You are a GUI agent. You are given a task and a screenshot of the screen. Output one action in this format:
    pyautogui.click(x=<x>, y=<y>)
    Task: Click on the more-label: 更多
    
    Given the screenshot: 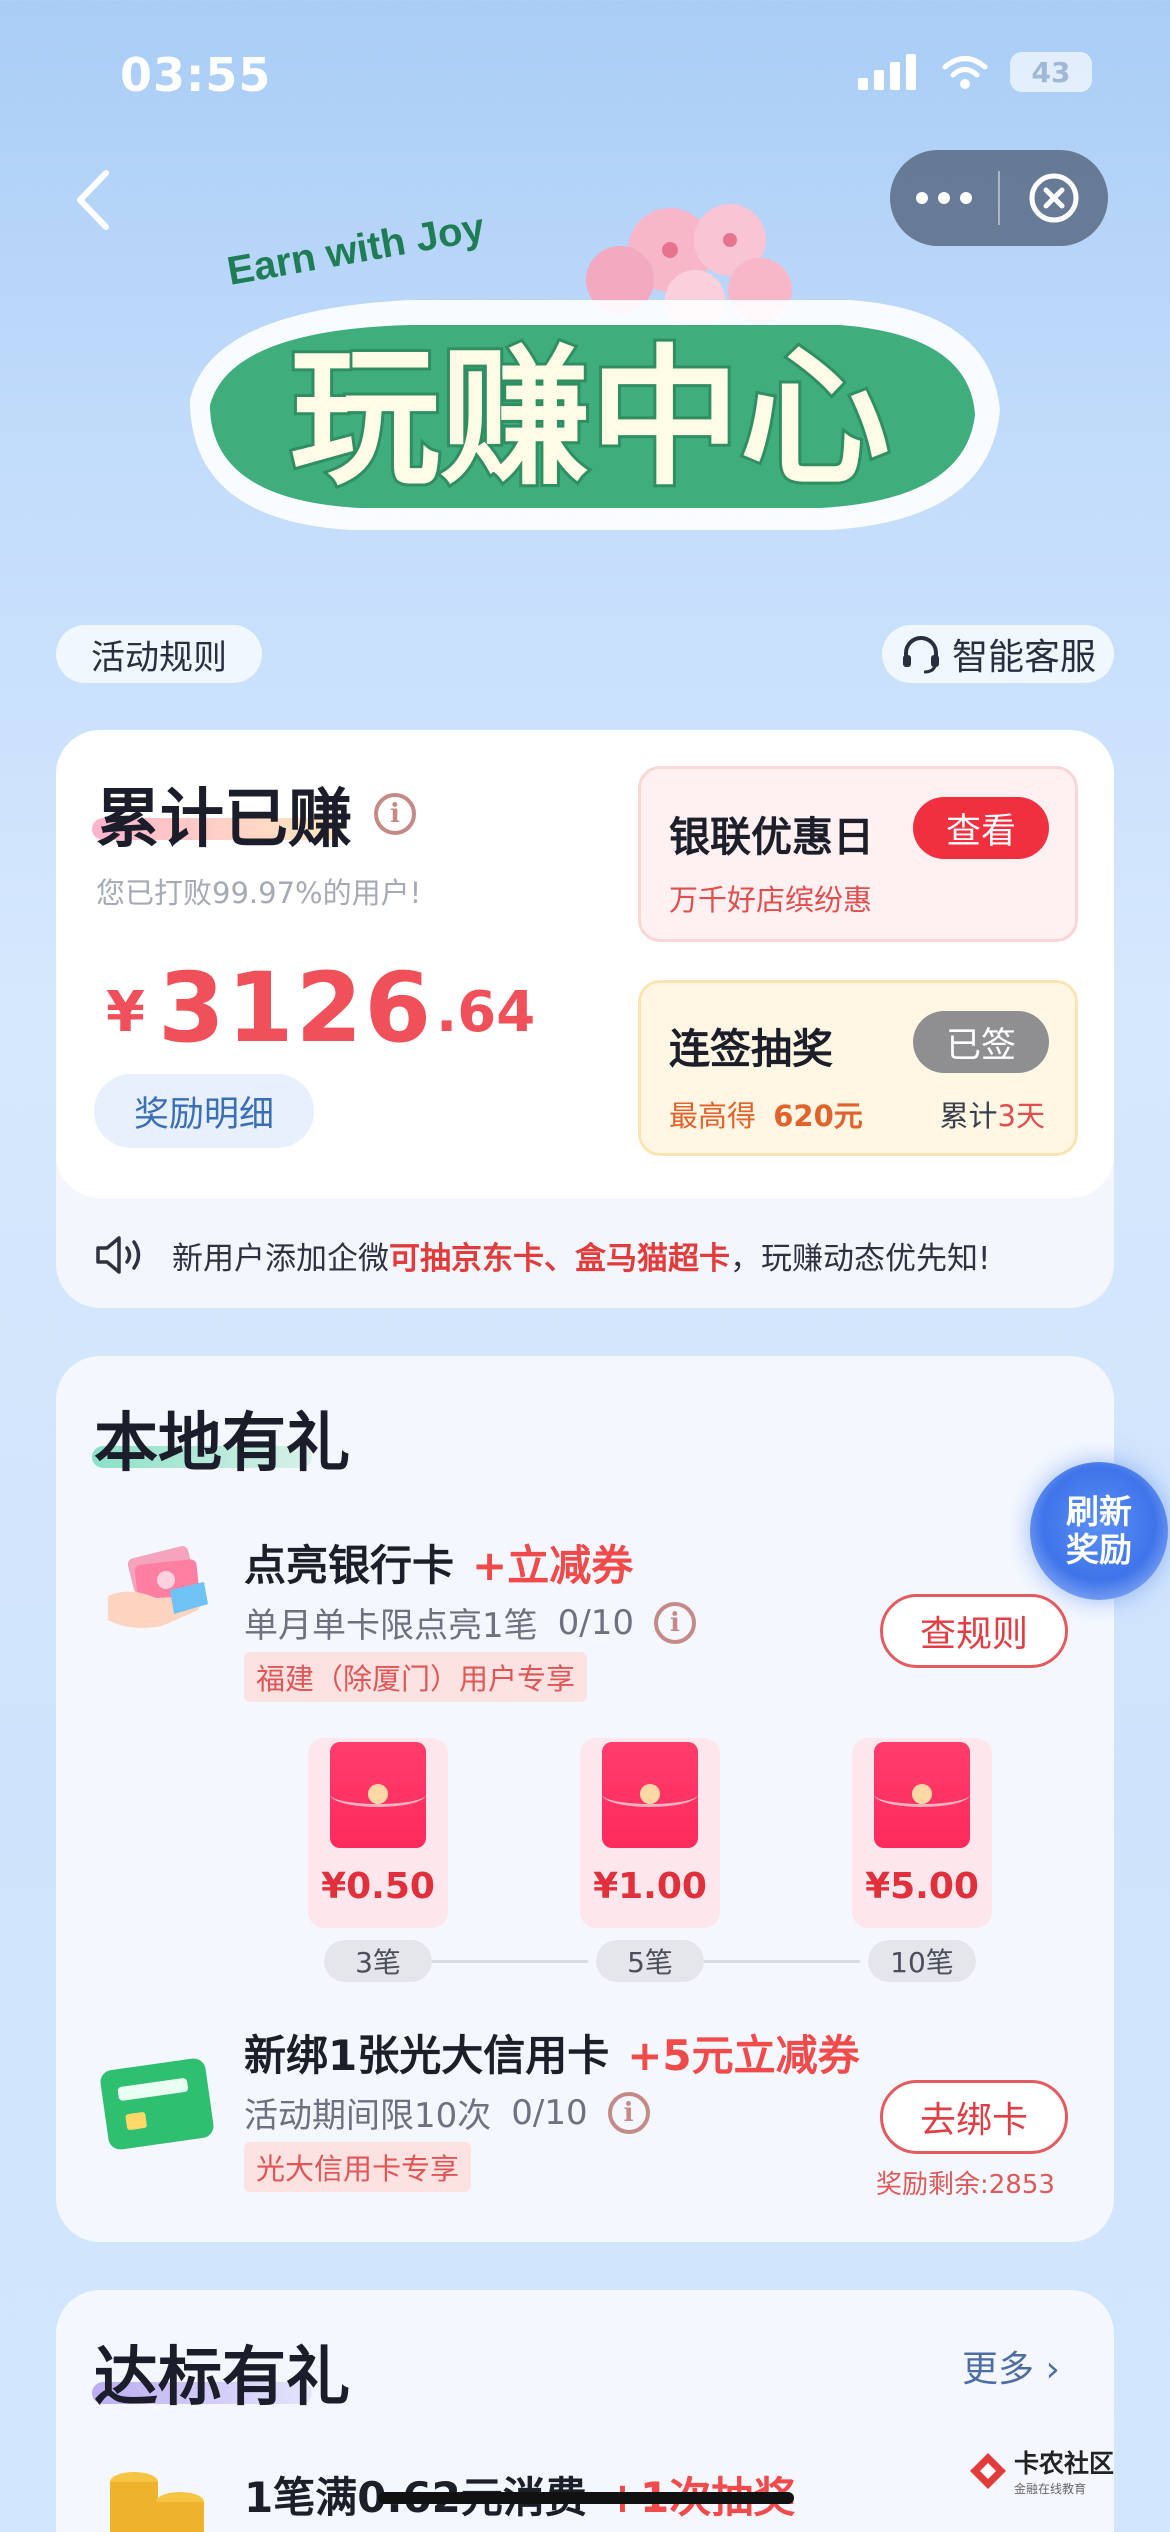 What is the action you would take?
    pyautogui.click(x=998, y=2369)
    